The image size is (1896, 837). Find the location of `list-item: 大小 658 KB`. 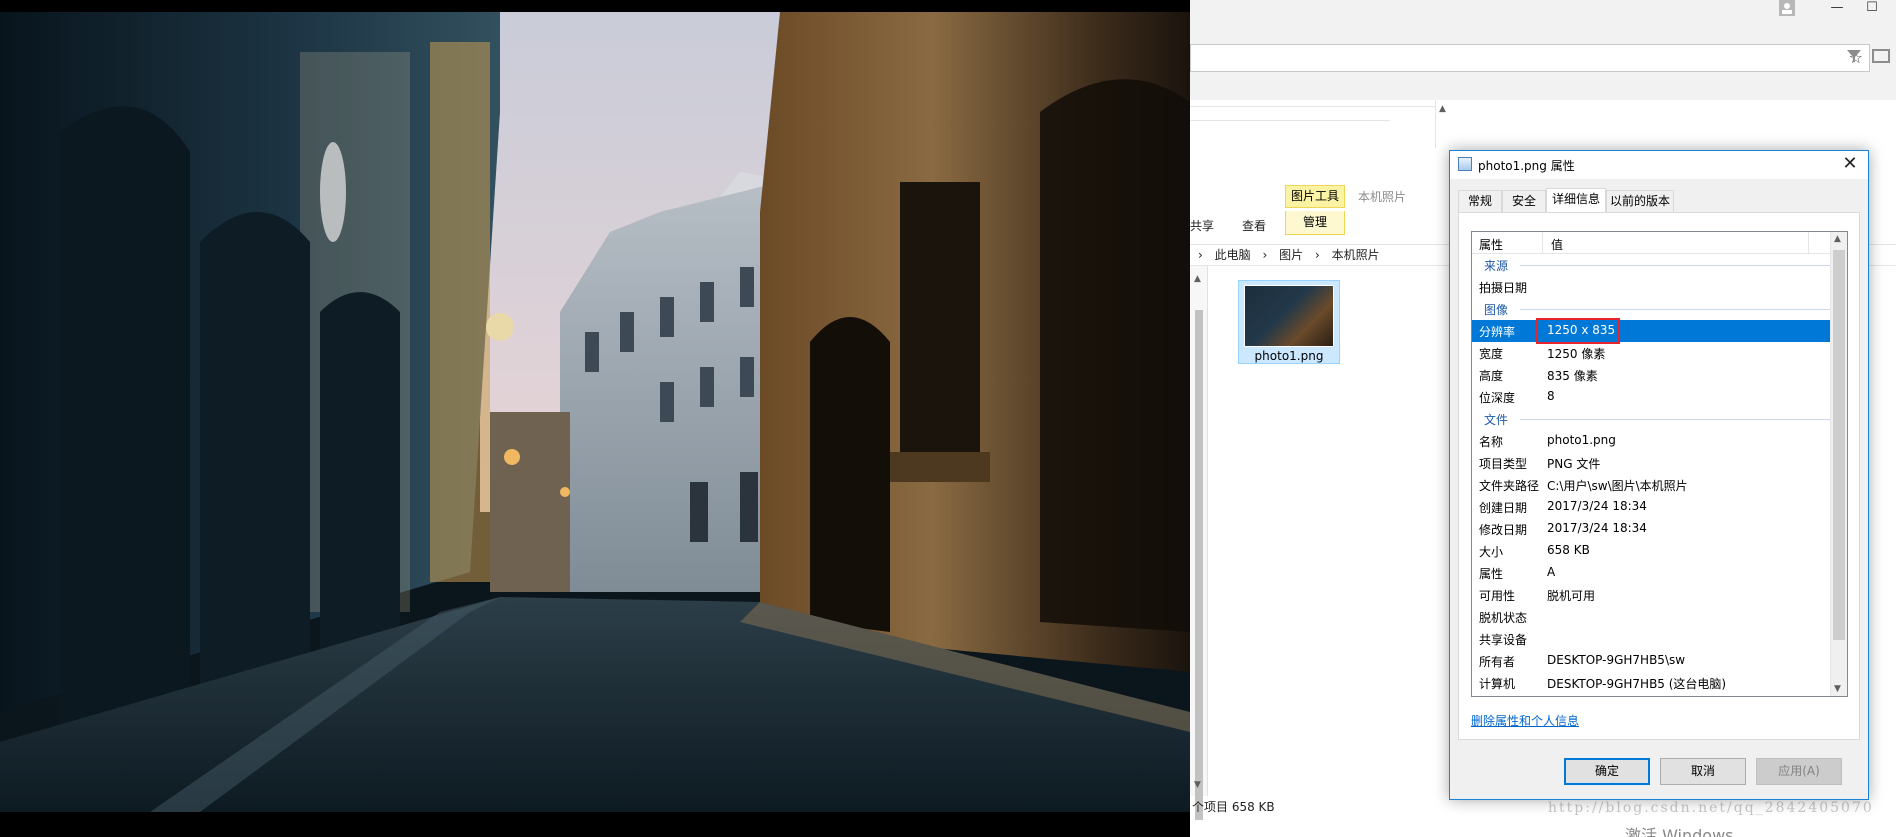

list-item: 大小 658 KB is located at coordinates (1651, 551).